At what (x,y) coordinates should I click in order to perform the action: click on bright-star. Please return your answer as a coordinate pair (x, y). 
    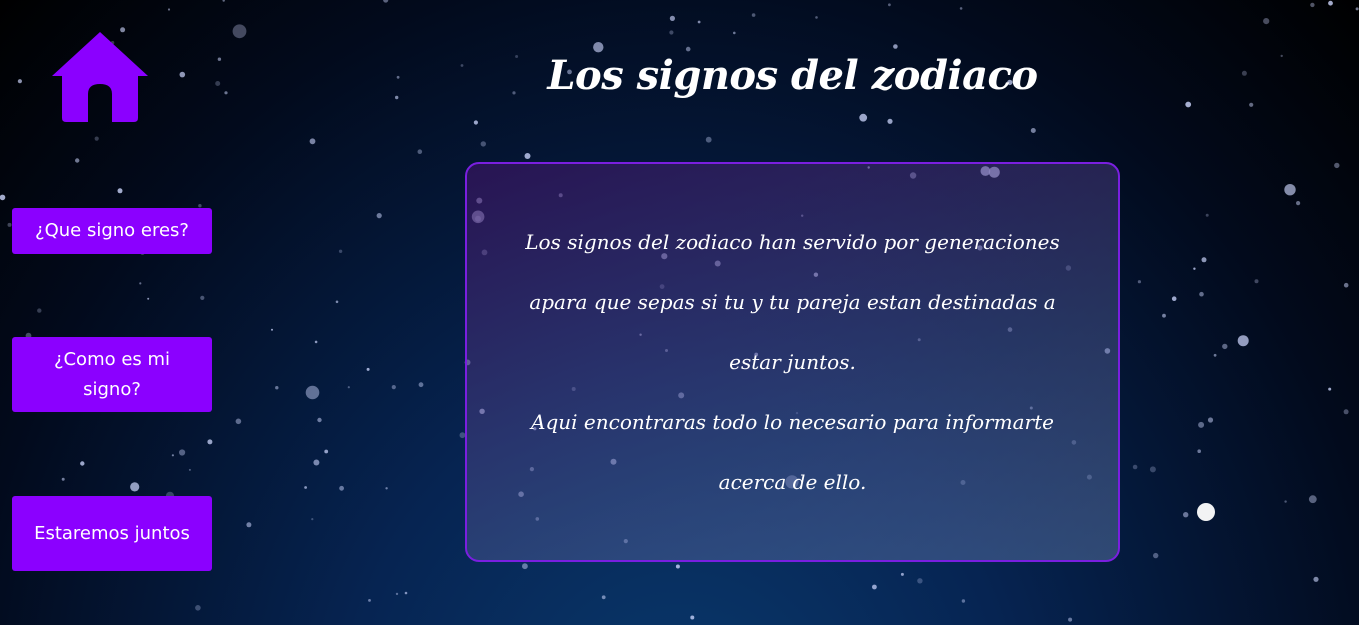
    Looking at the image, I should click on (1206, 512).